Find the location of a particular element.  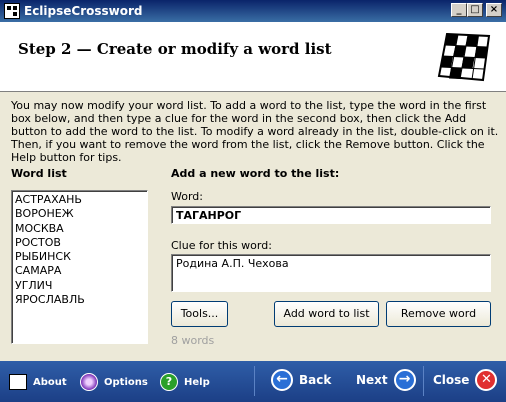

clue-field-label: Clue for this word: is located at coordinates (221, 245).